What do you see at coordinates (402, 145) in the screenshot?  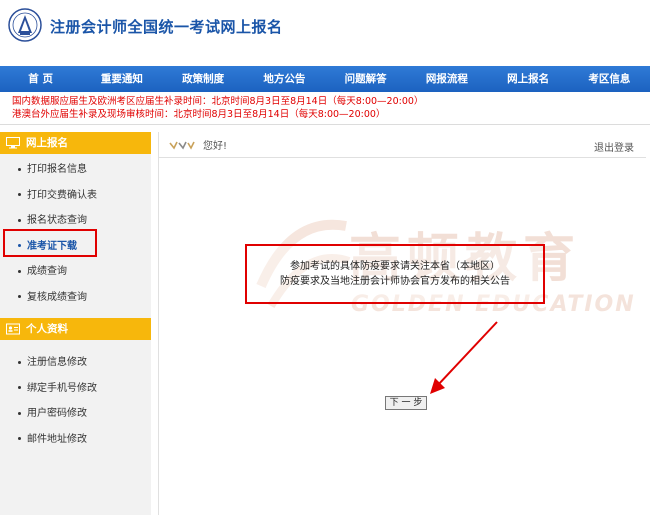 I see `main-toolbar: 您好! 退出登录` at bounding box center [402, 145].